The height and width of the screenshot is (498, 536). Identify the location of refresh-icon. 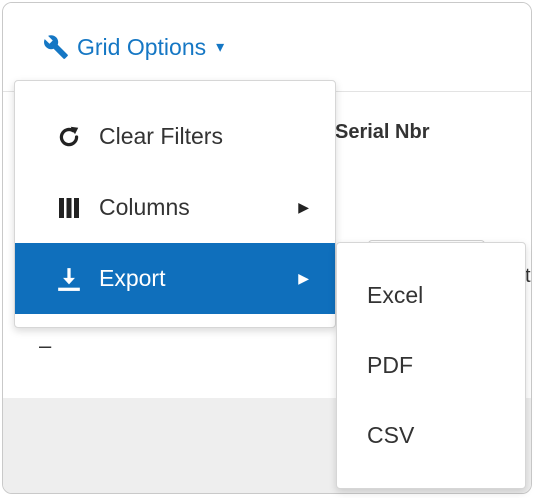
(69, 137).